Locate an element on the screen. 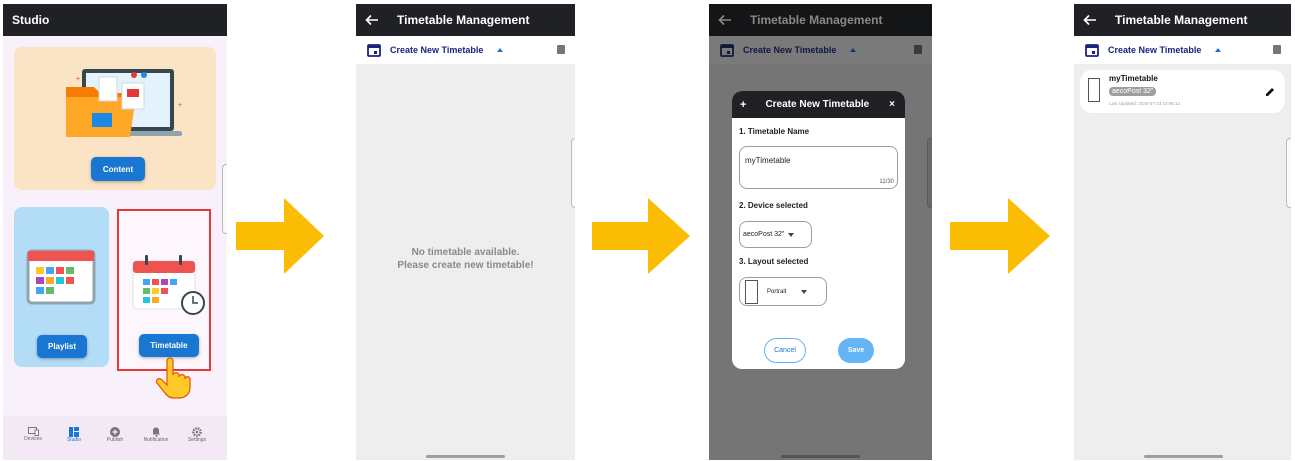  nav-devices: Devices is located at coordinates (33, 434).